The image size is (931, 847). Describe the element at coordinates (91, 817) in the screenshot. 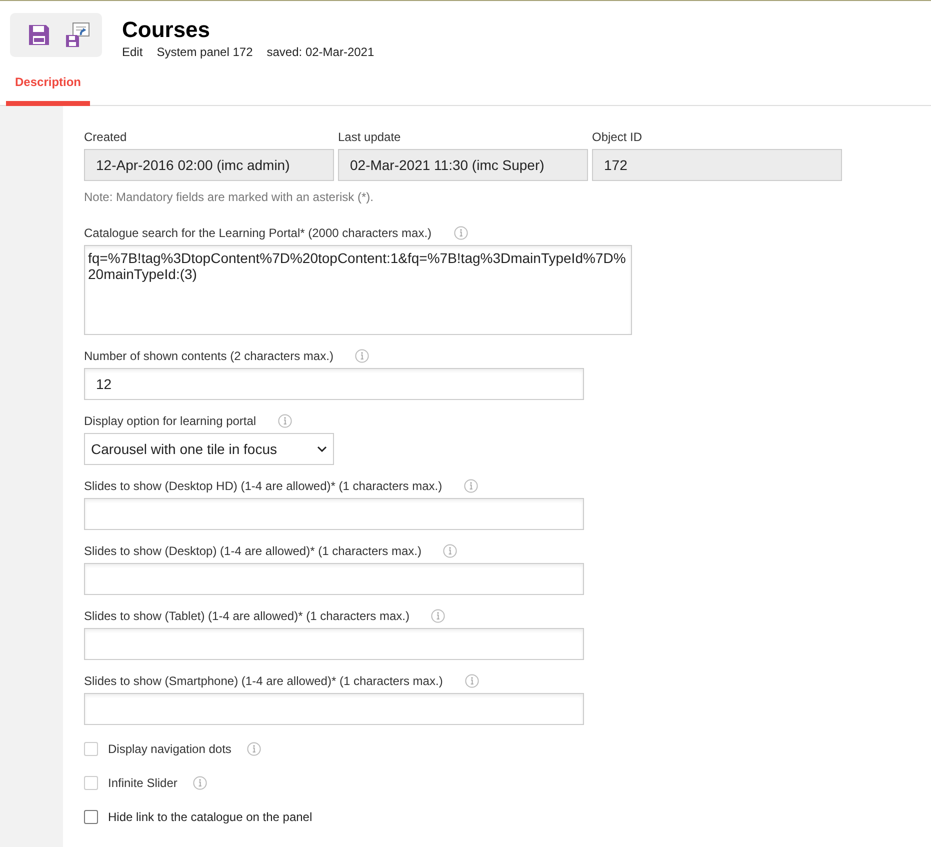

I see `checkbox` at that location.